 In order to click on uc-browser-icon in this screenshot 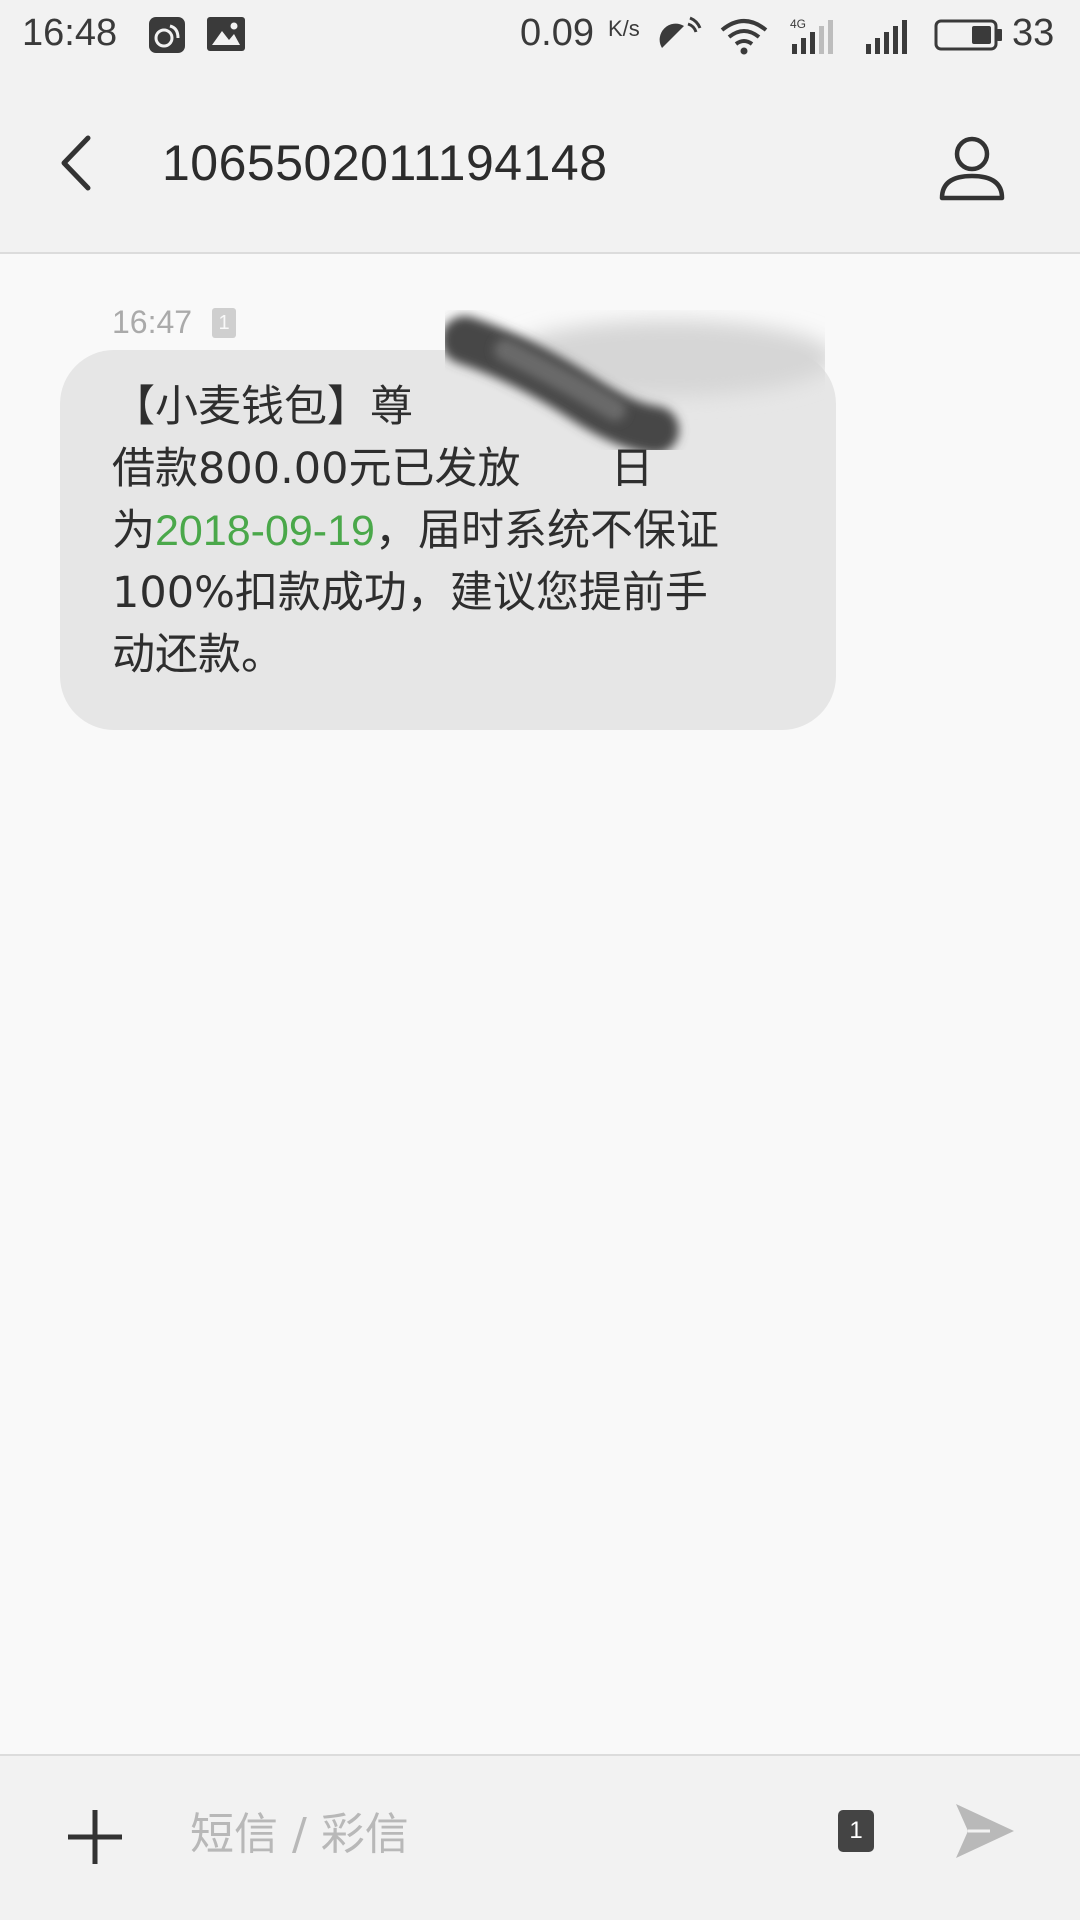, I will do `click(167, 37)`.